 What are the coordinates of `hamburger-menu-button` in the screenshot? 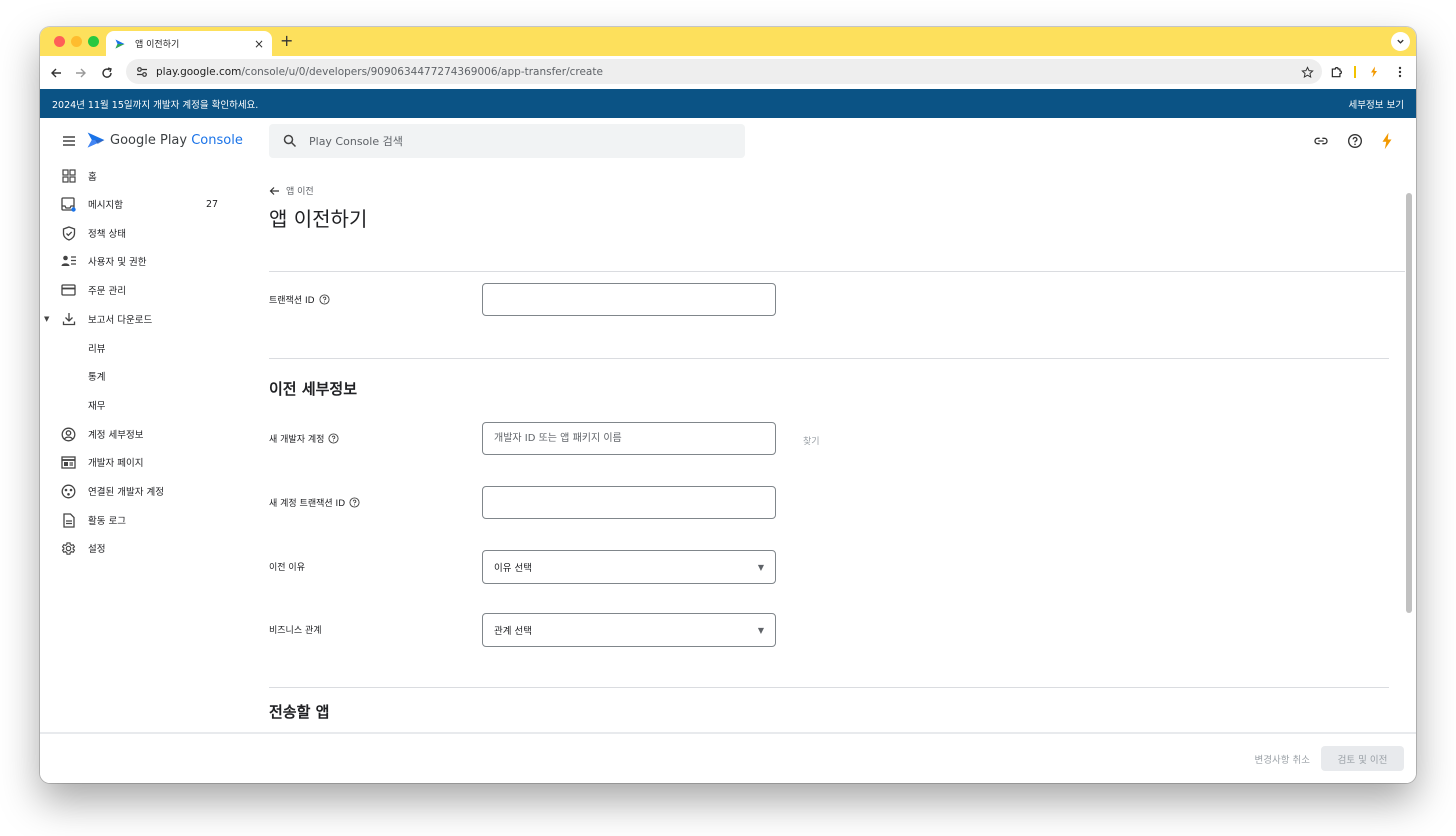 It's located at (69, 141).